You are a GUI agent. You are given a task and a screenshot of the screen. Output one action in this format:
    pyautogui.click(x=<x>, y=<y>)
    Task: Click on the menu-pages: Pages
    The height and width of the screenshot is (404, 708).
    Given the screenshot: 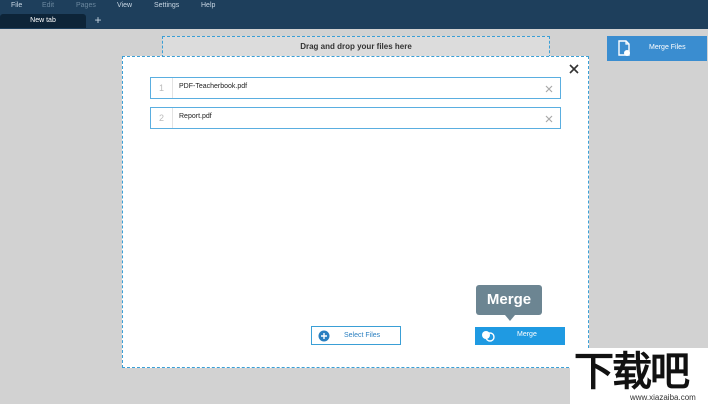 What is the action you would take?
    pyautogui.click(x=86, y=5)
    